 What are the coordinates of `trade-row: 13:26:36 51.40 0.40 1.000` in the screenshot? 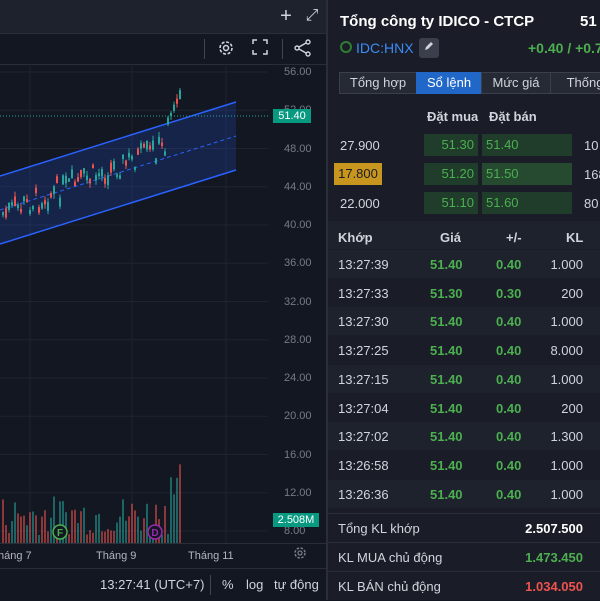 It's located at (464, 493).